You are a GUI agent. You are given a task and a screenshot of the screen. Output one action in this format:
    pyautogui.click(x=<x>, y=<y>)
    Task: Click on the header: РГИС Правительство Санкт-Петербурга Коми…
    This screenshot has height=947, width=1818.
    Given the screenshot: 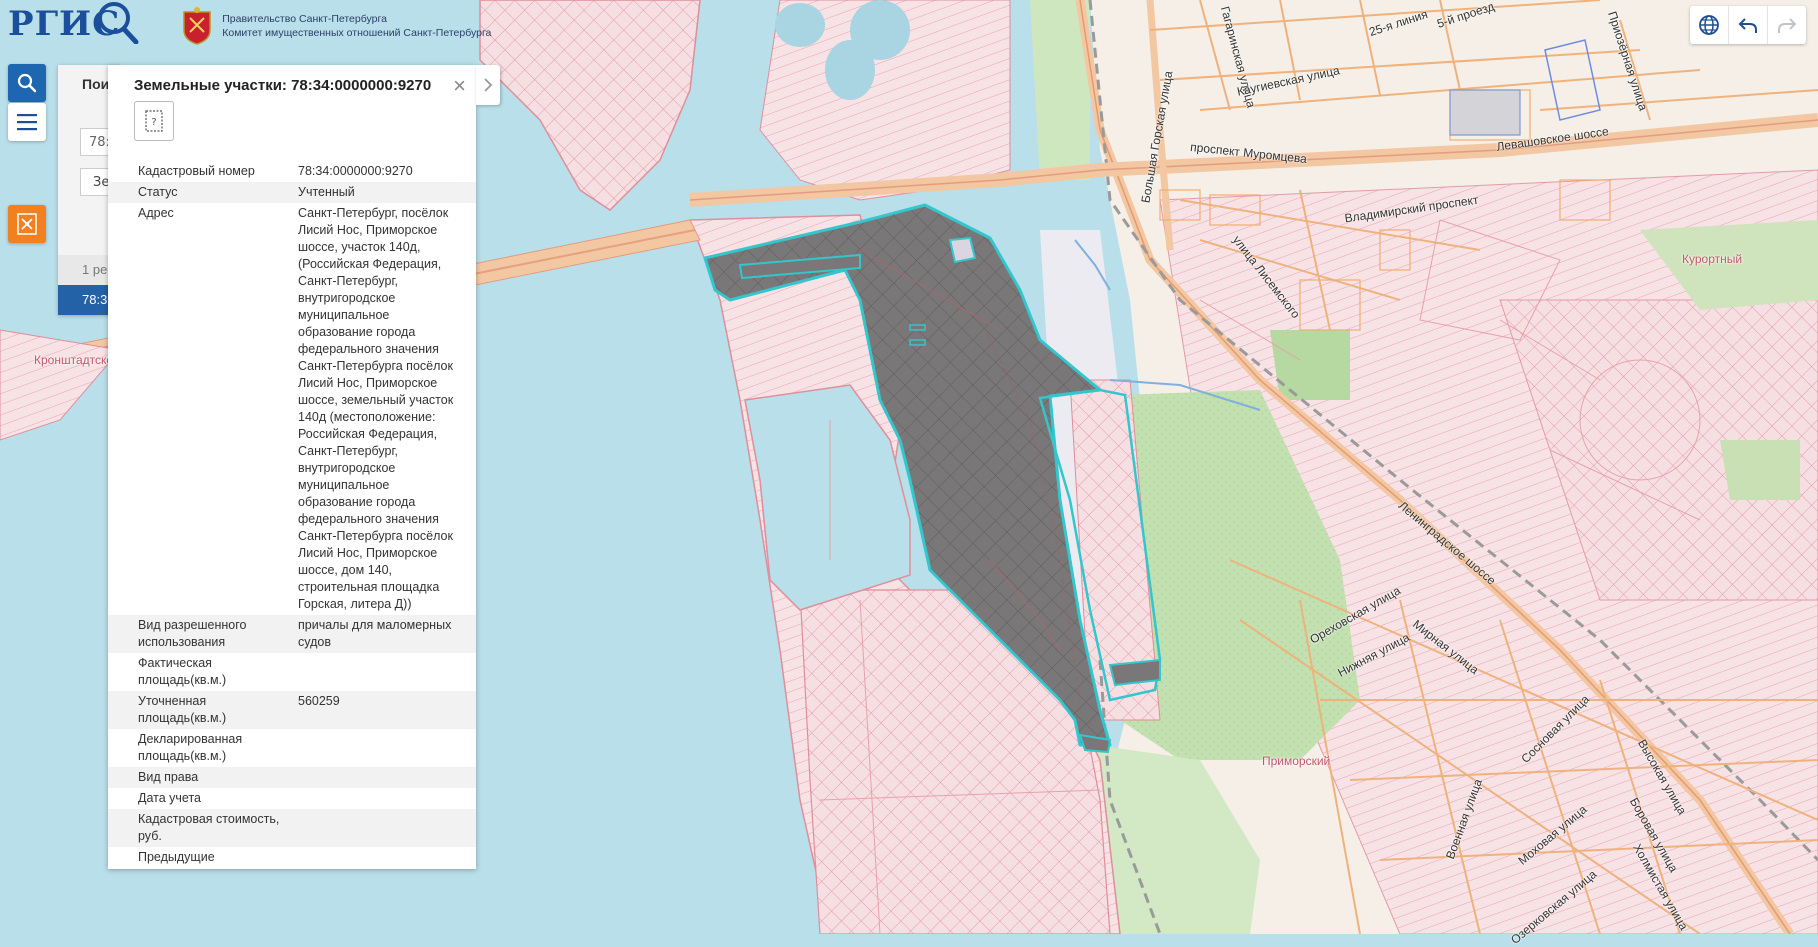 What is the action you would take?
    pyautogui.click(x=260, y=26)
    